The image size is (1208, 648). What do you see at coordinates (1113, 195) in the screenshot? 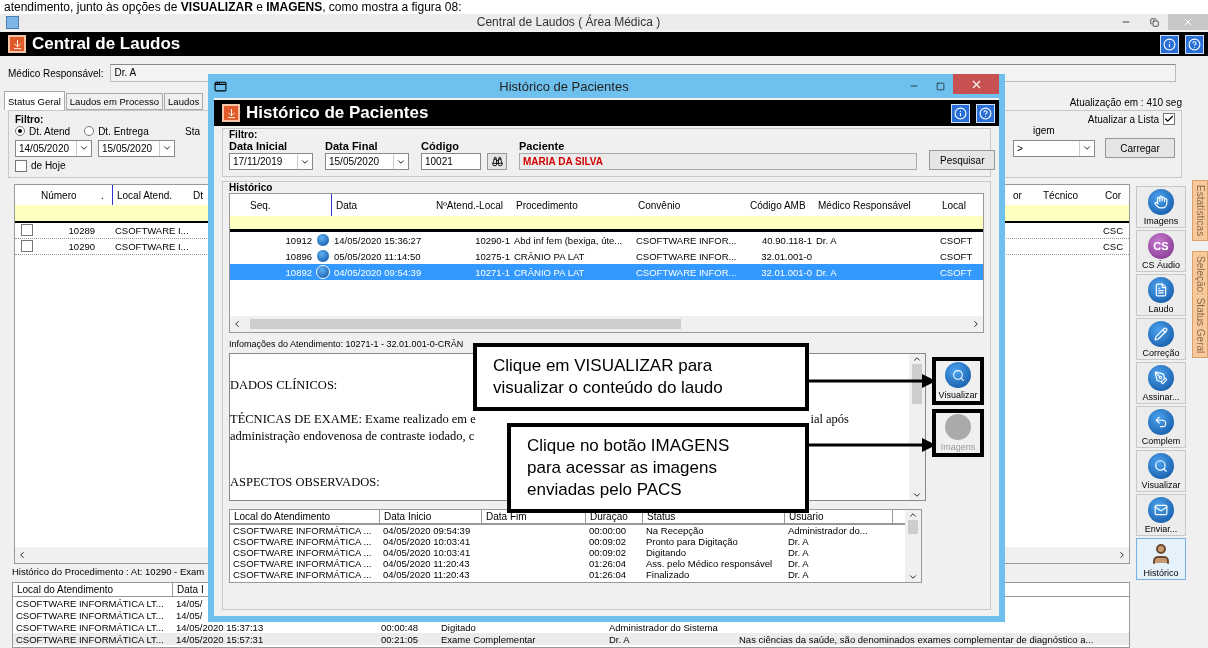
I see `column-header: Cor` at bounding box center [1113, 195].